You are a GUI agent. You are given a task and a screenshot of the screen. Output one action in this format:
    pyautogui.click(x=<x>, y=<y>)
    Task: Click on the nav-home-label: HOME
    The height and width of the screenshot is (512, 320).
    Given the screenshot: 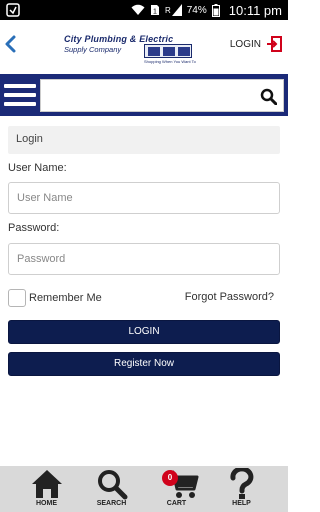 What is the action you would take?
    pyautogui.click(x=46, y=503)
    